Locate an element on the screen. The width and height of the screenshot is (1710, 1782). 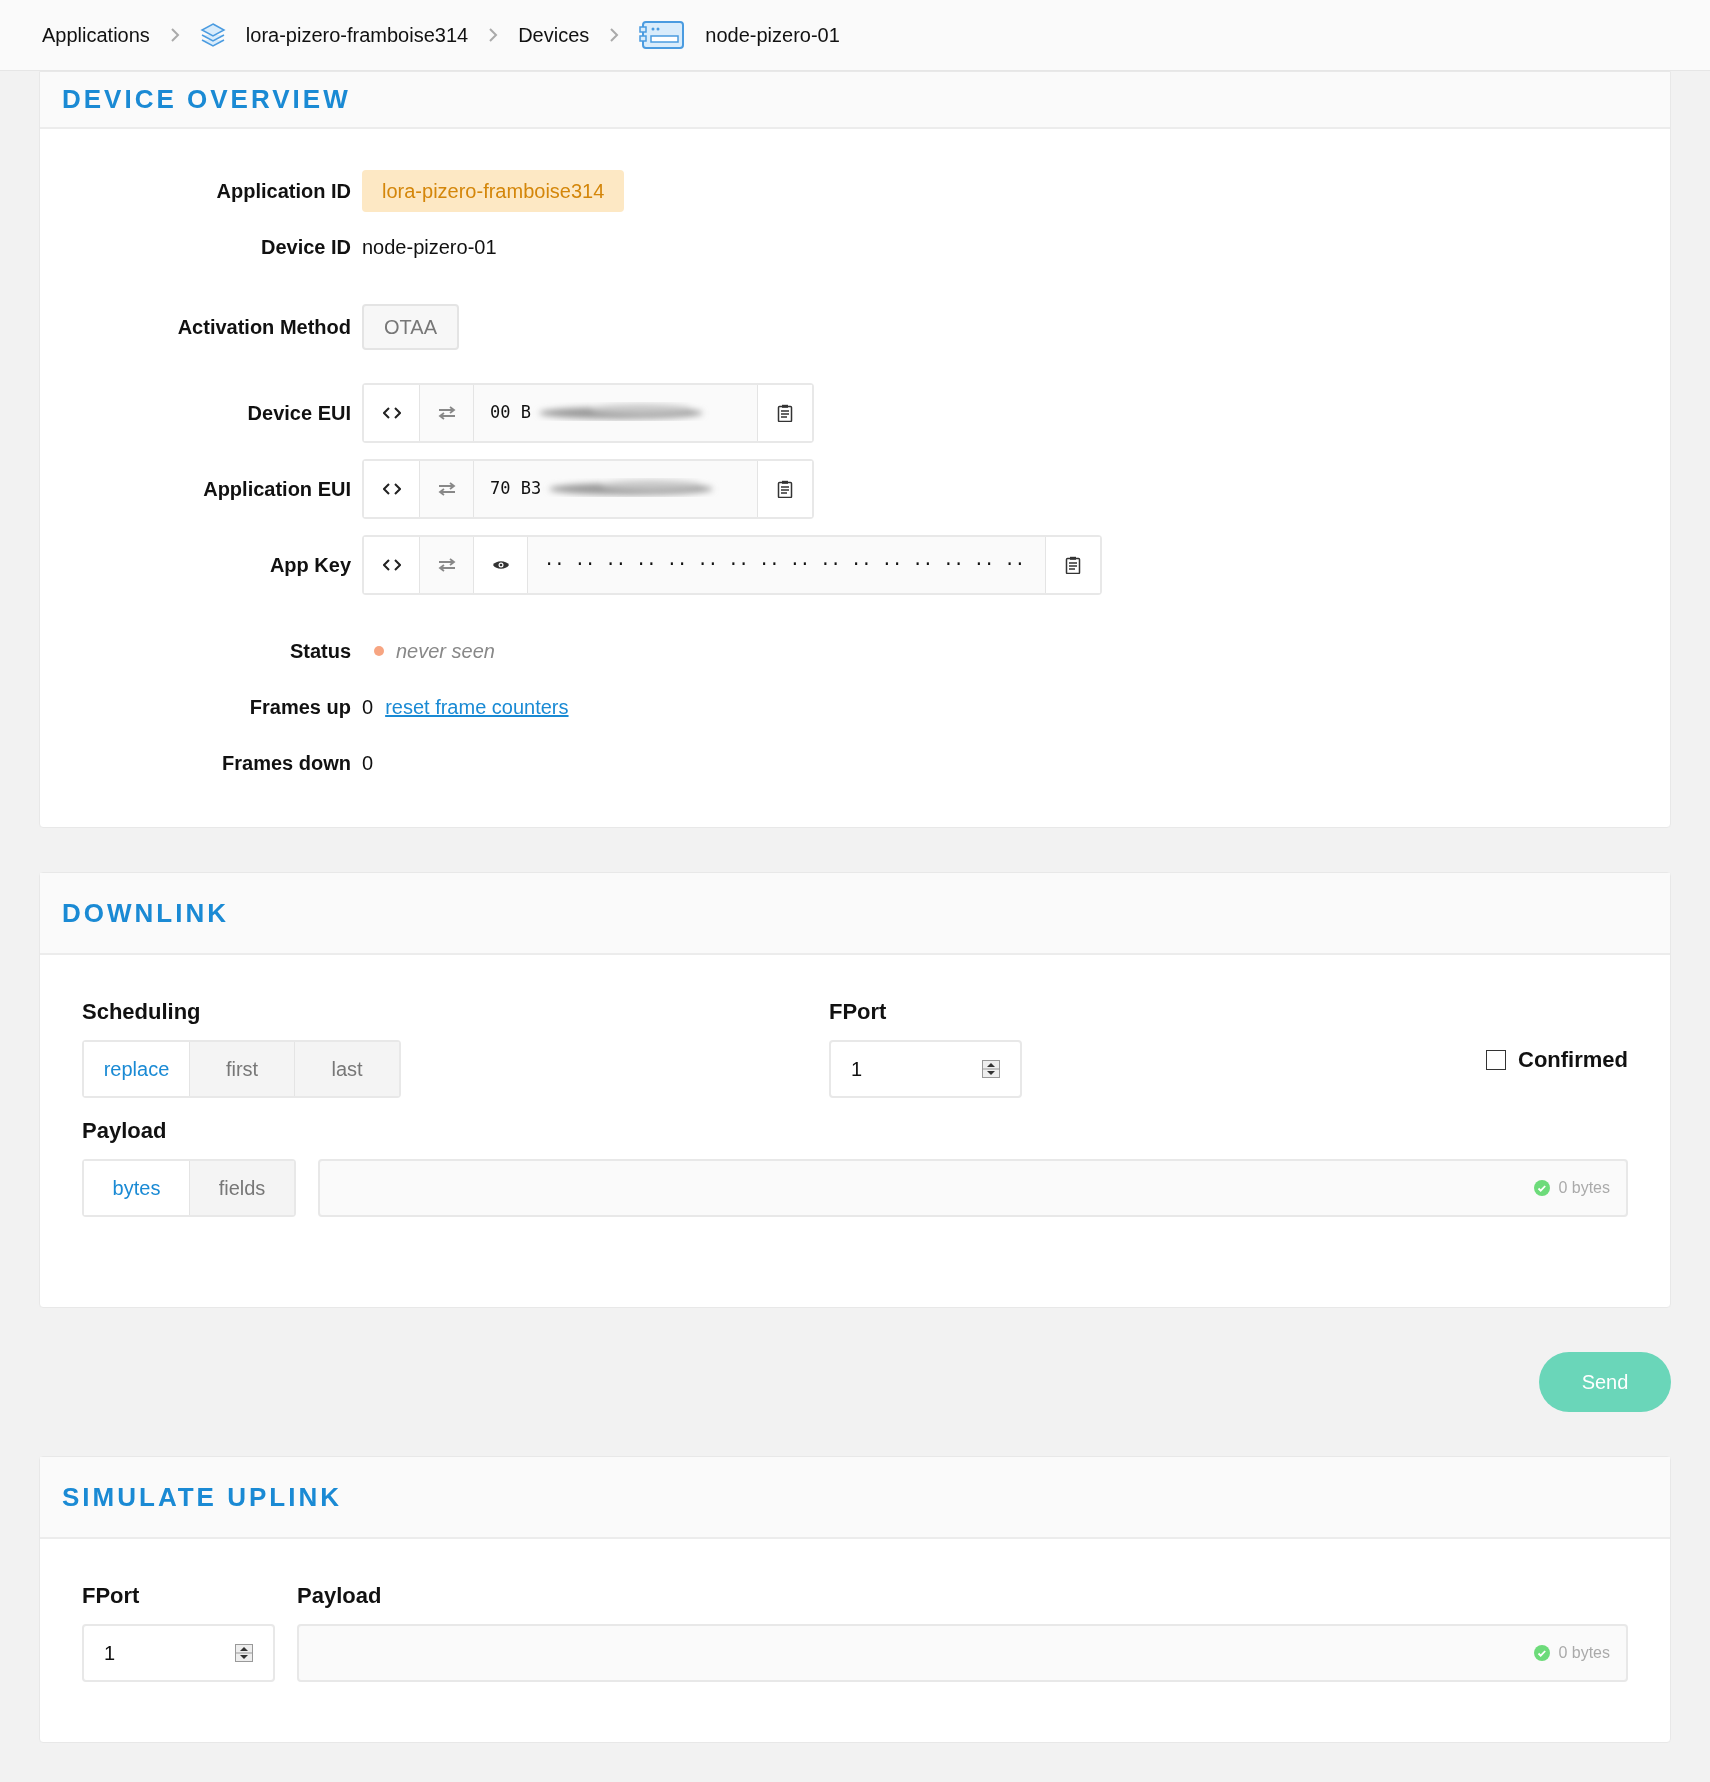
masked-key: ·· ·· ·· ·· ·· ·· ·· ·· ·· ·· ·· ·· ·· ·· ·· ·· is located at coordinates (785, 565).